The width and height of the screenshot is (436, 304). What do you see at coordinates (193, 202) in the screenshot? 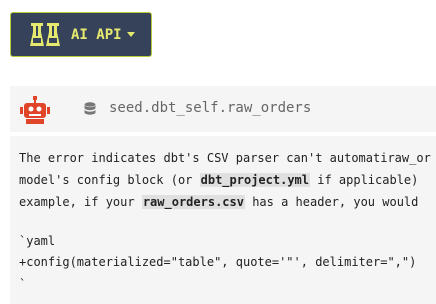
I see `inline-code: raw_orders.csv` at bounding box center [193, 202].